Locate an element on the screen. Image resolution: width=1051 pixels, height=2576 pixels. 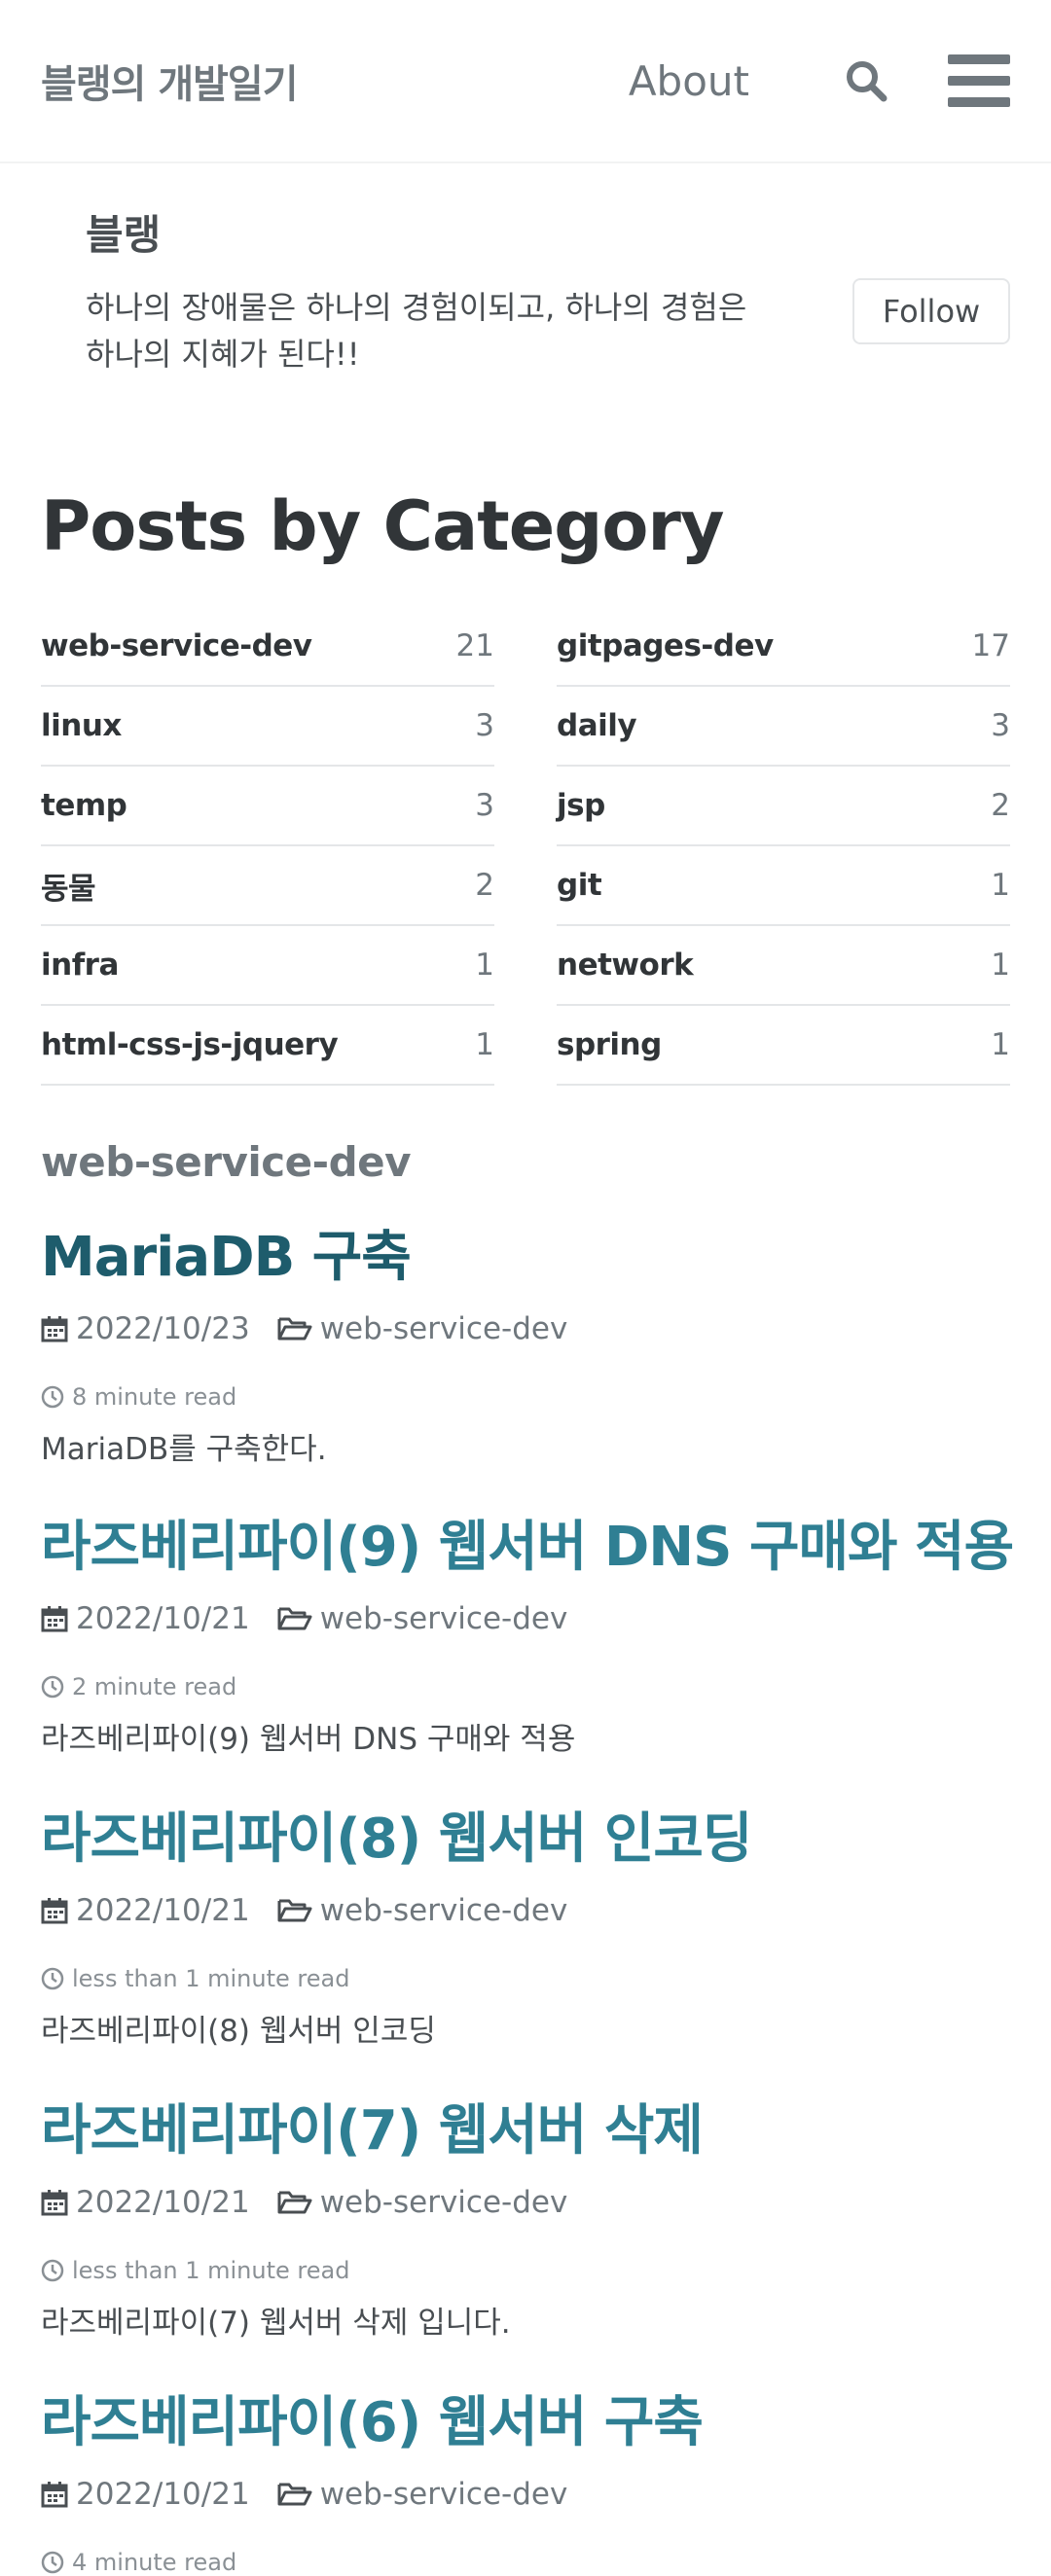
post-read-time: 2 minute read is located at coordinates (527, 1686).